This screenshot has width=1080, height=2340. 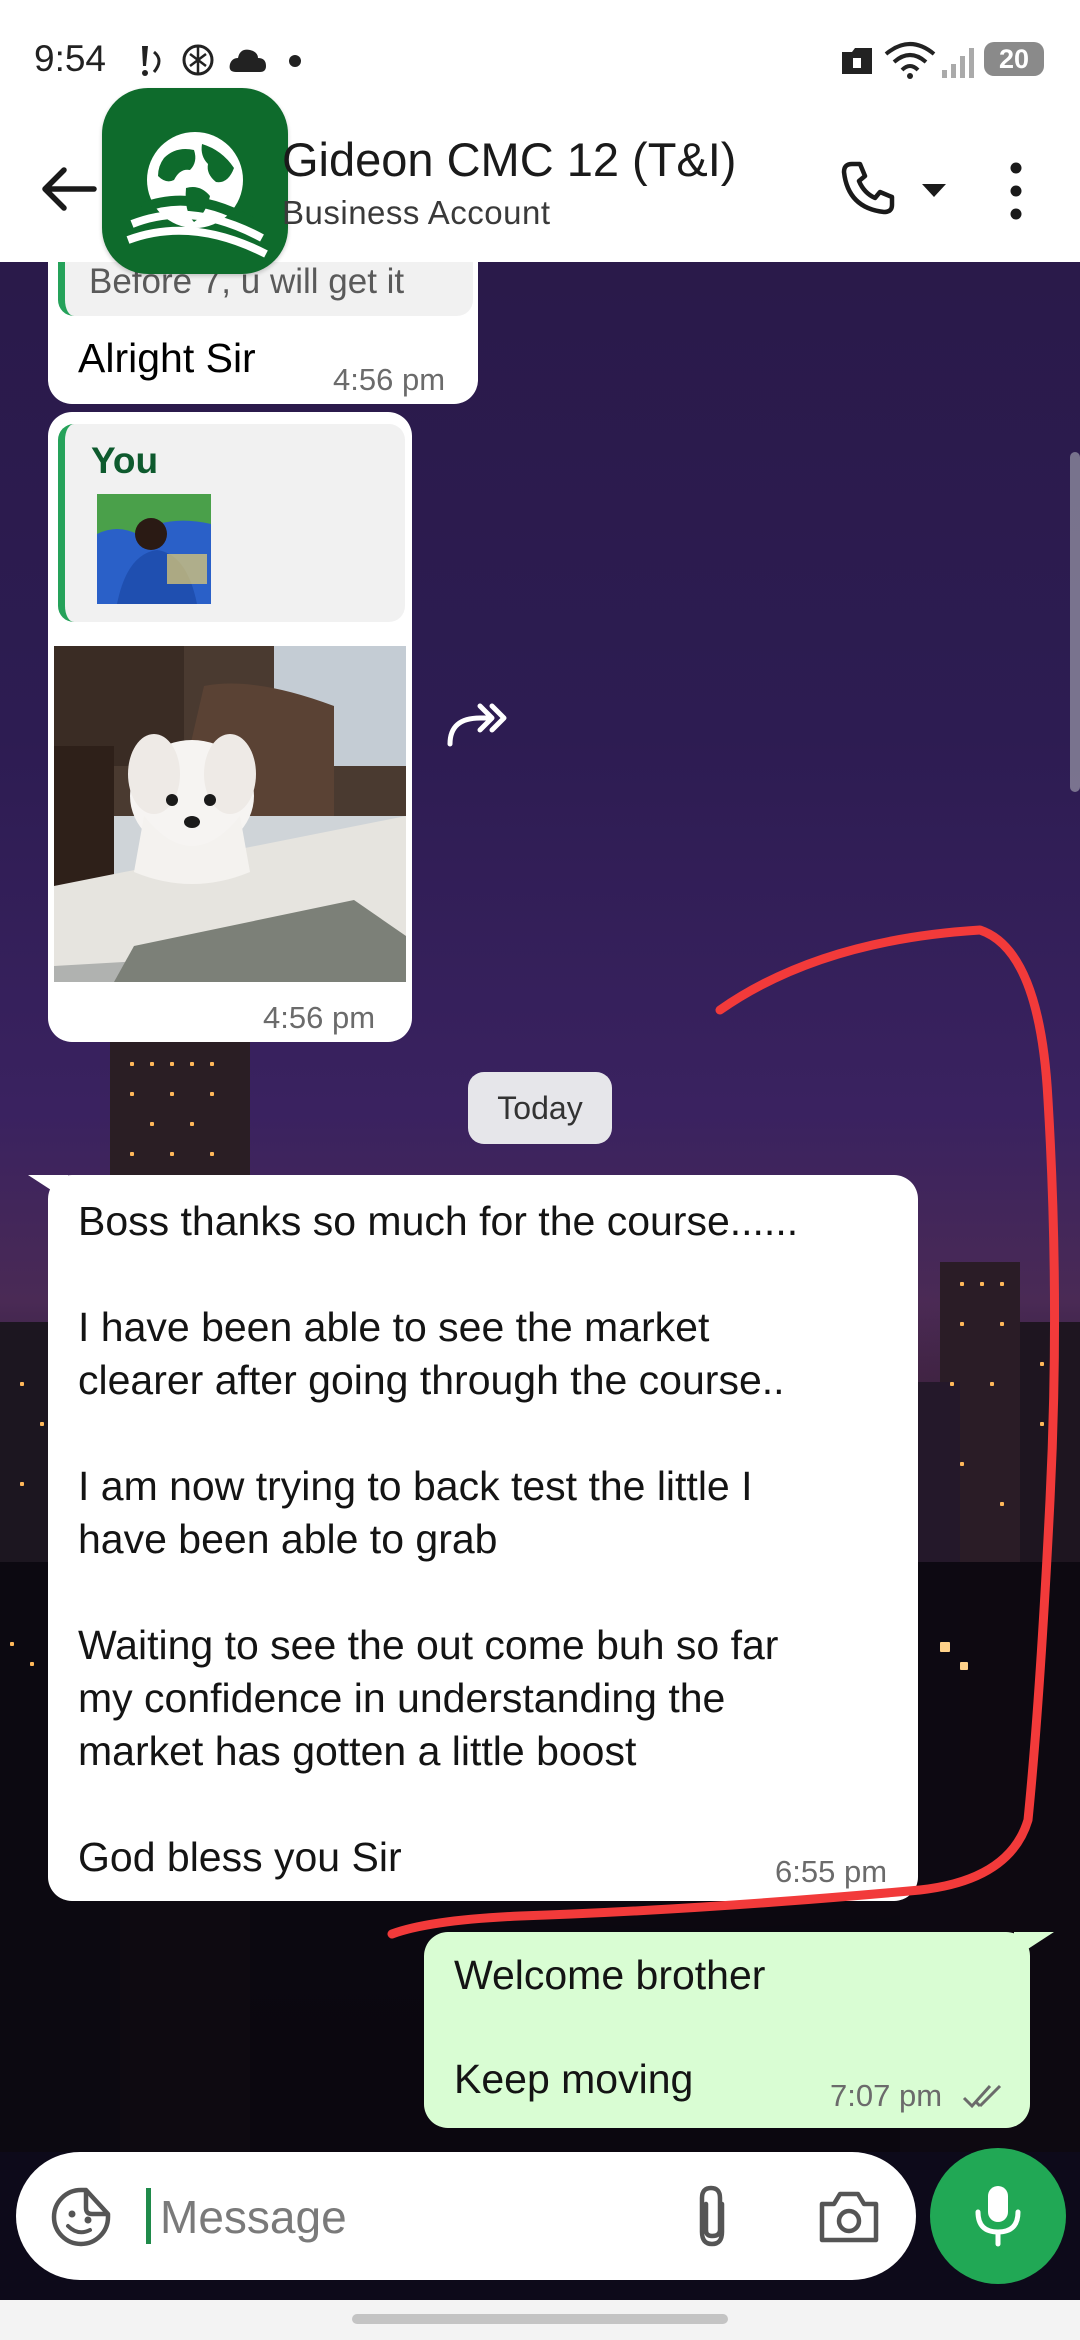 I want to click on message-time: 6:55 pm, so click(x=831, y=1871).